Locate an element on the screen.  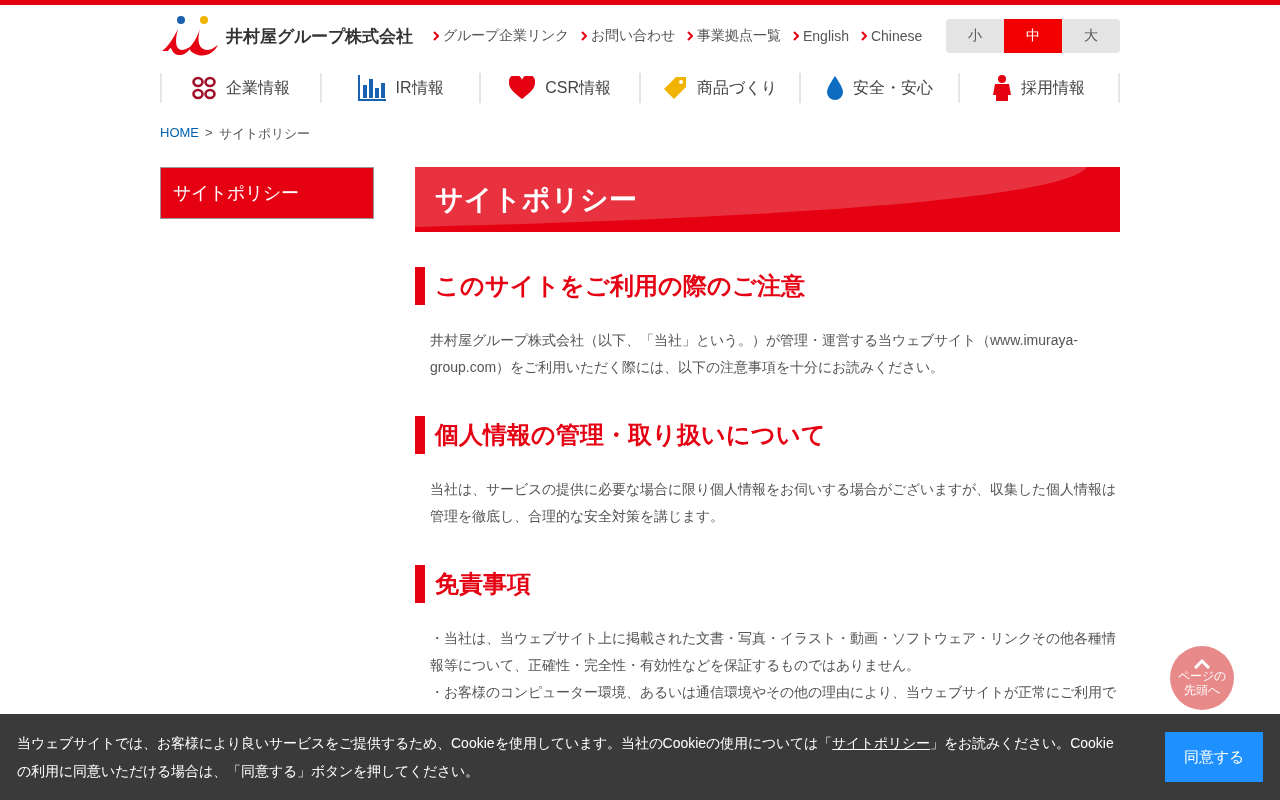
nav-item: CSR情報 is located at coordinates (561, 88).